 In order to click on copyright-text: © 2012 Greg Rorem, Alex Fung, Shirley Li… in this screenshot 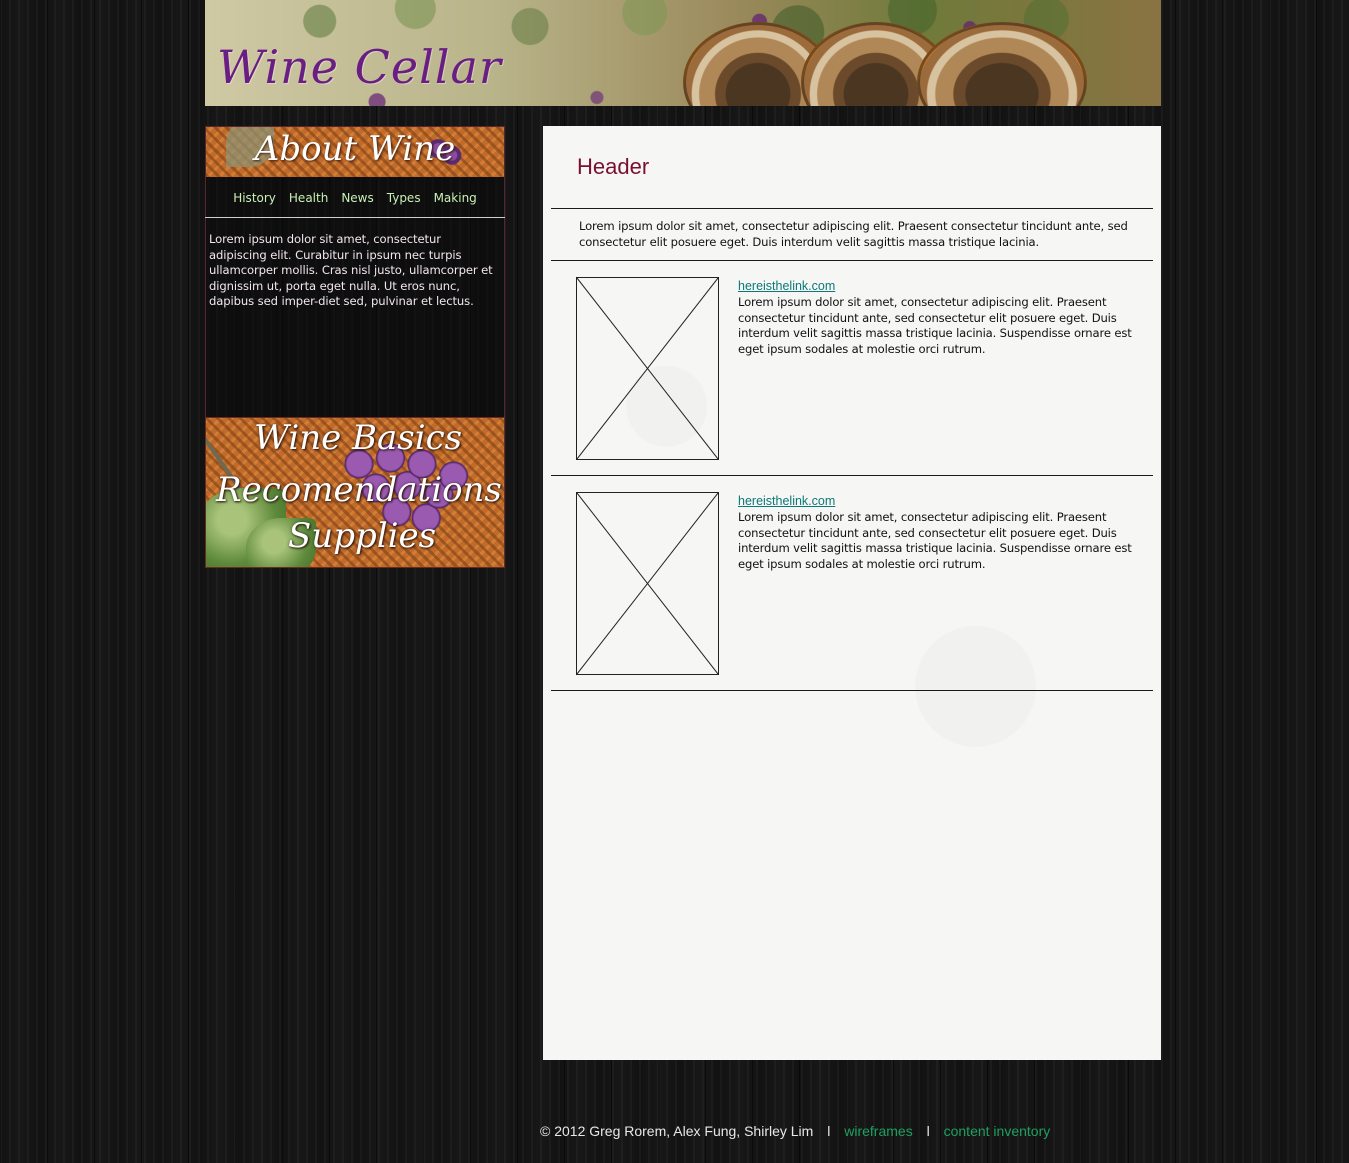, I will do `click(677, 1131)`.